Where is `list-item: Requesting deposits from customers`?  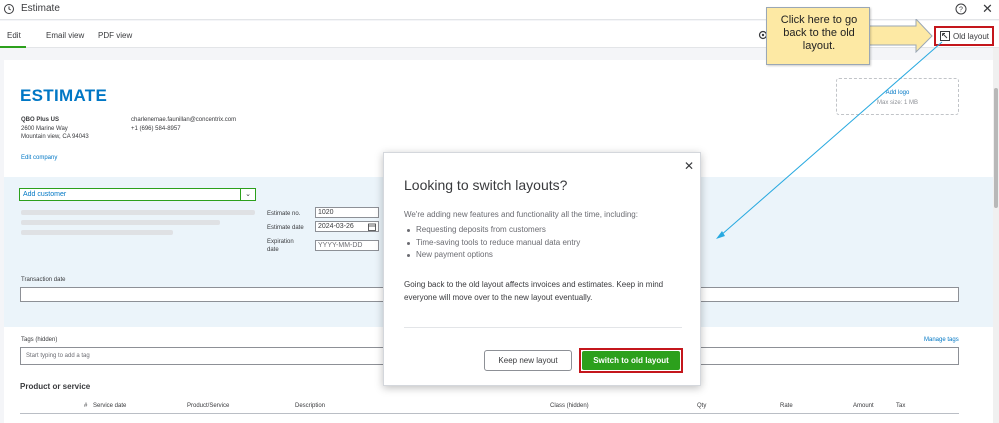 list-item: Requesting deposits from customers is located at coordinates (492, 230).